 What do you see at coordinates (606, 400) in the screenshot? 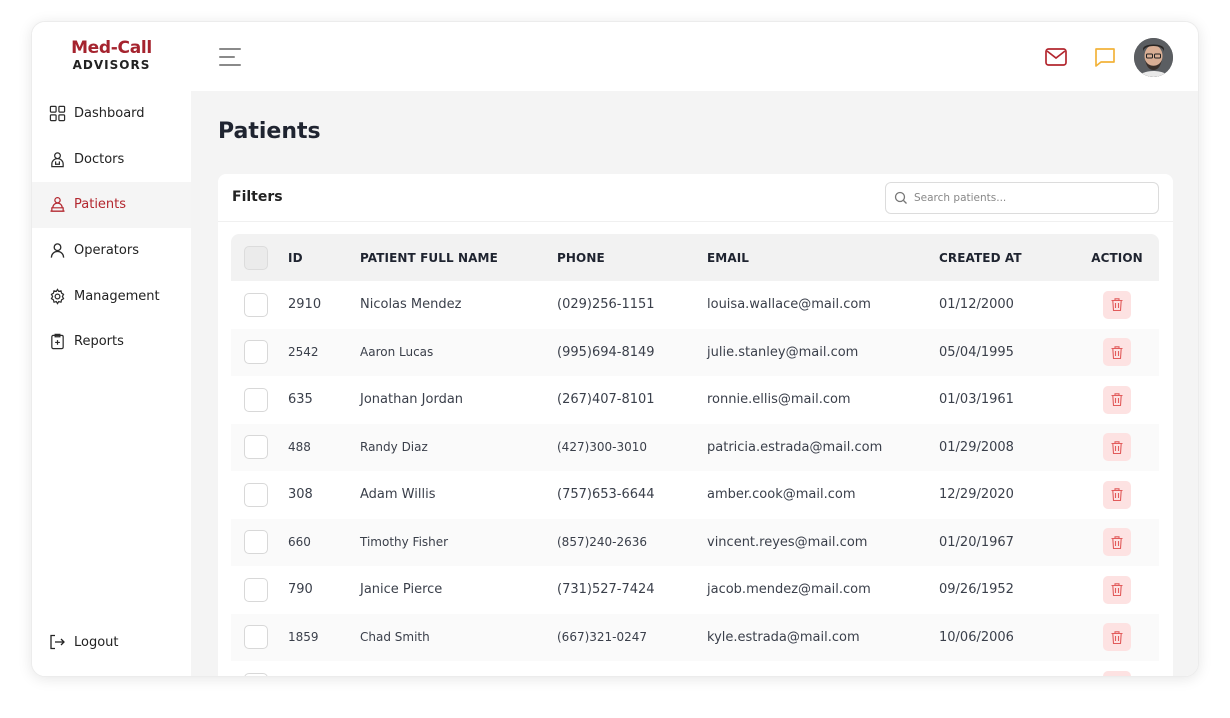
I see `cell-phone: (267)407-8101` at bounding box center [606, 400].